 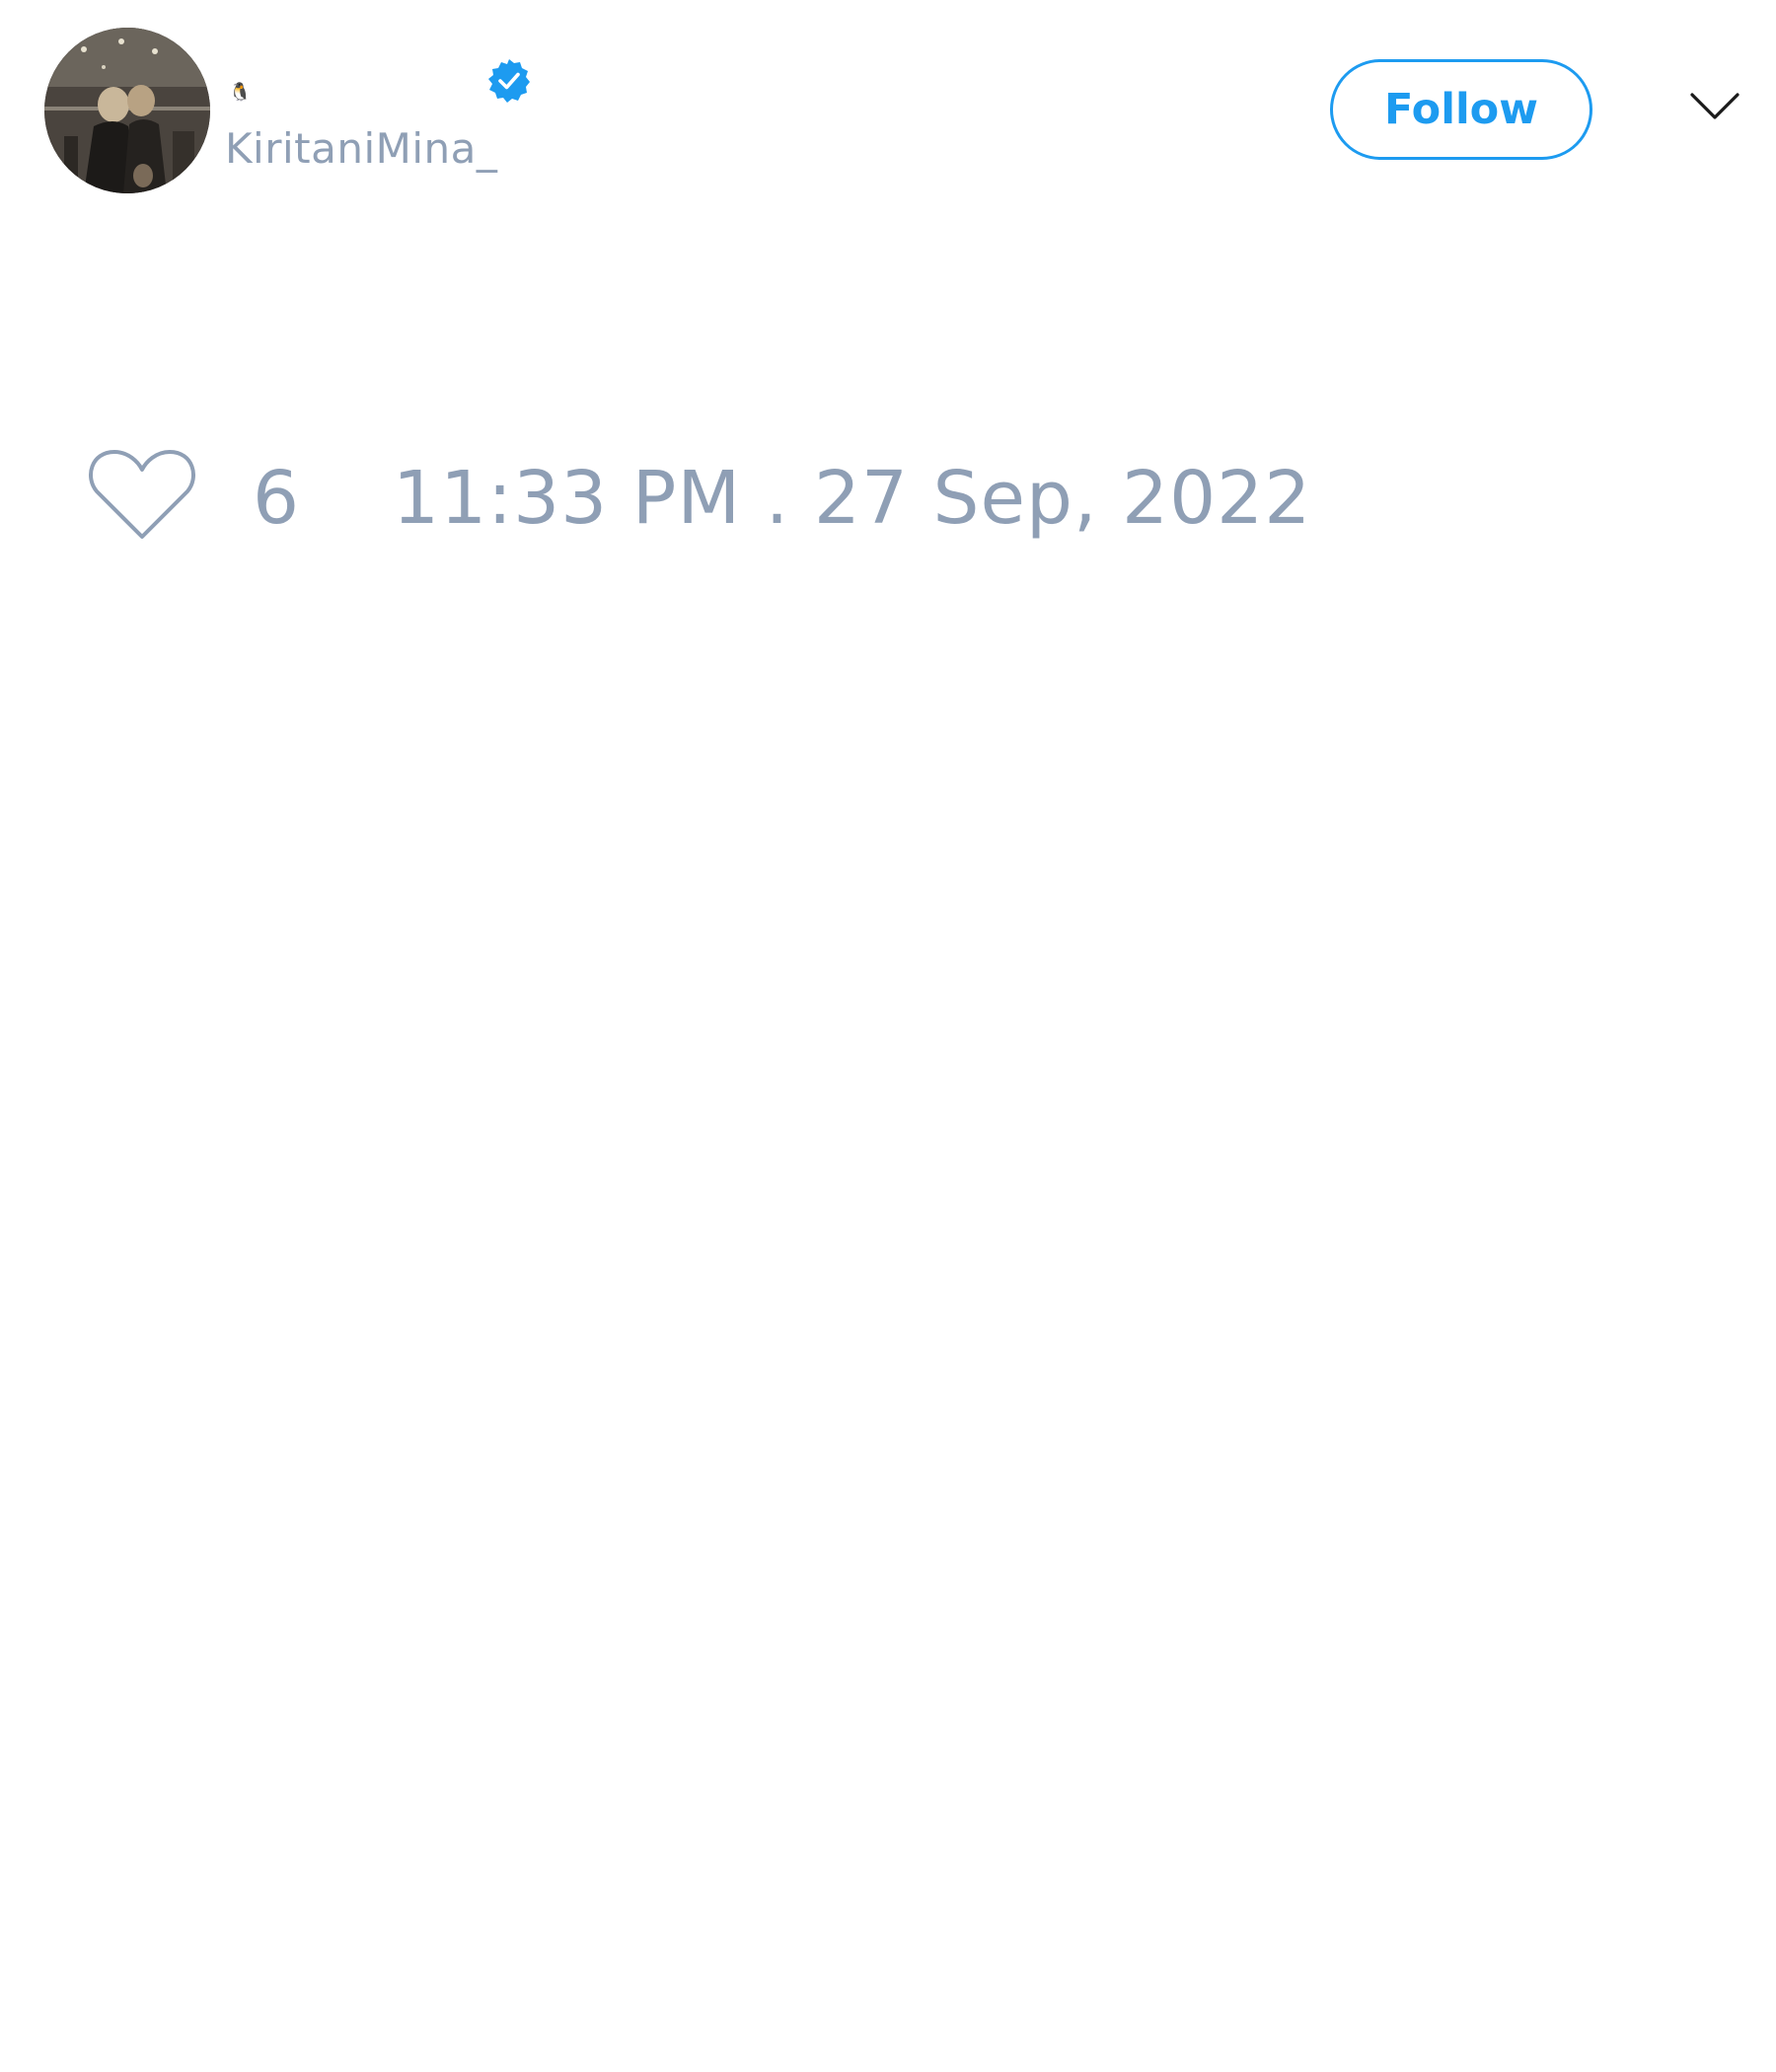 I want to click on author-handle: KiritaniMina_, so click(x=361, y=149).